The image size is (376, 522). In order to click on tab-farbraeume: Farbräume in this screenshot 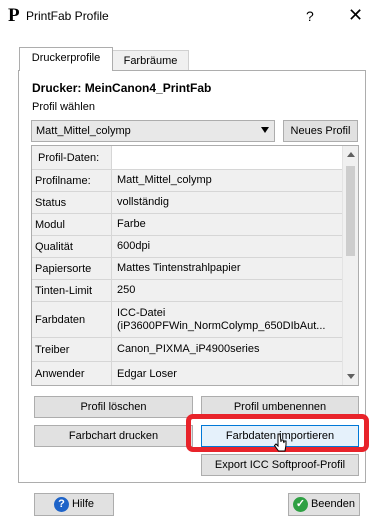, I will do `click(151, 61)`.